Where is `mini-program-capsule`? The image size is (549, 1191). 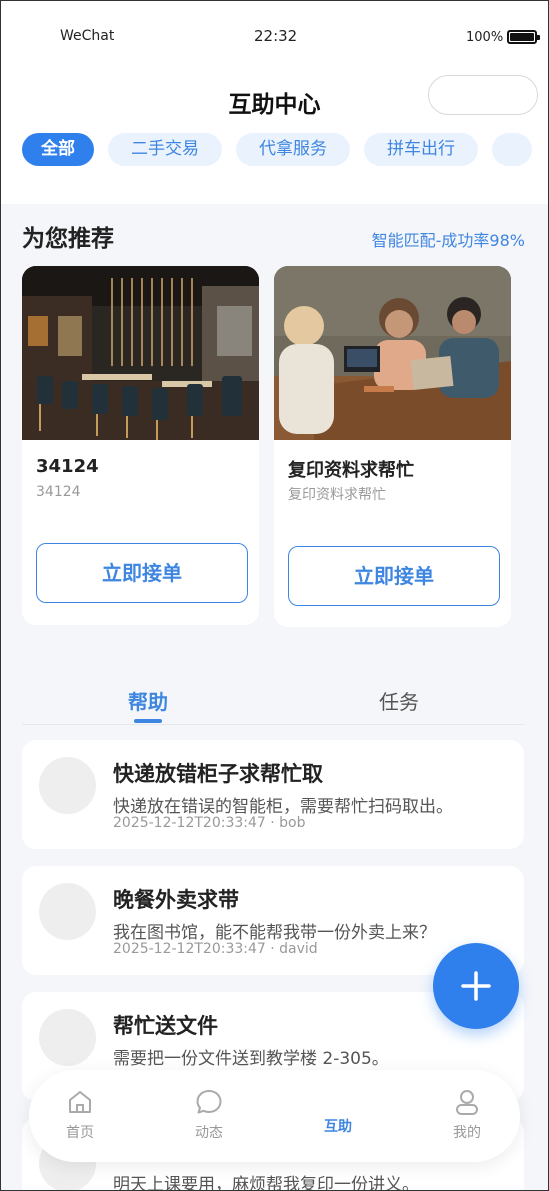
mini-program-capsule is located at coordinates (483, 95).